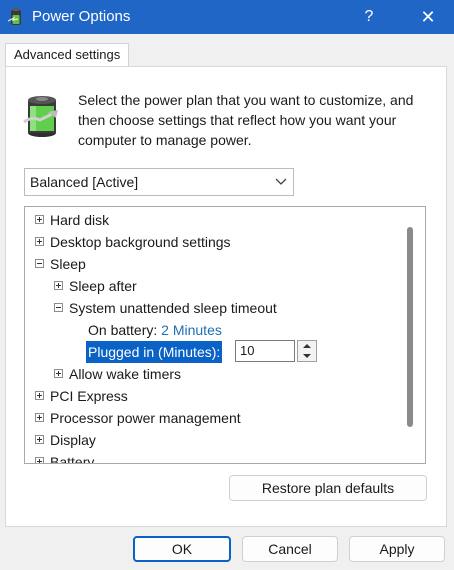  What do you see at coordinates (215, 264) in the screenshot?
I see `tree-item-sleep: Sleep` at bounding box center [215, 264].